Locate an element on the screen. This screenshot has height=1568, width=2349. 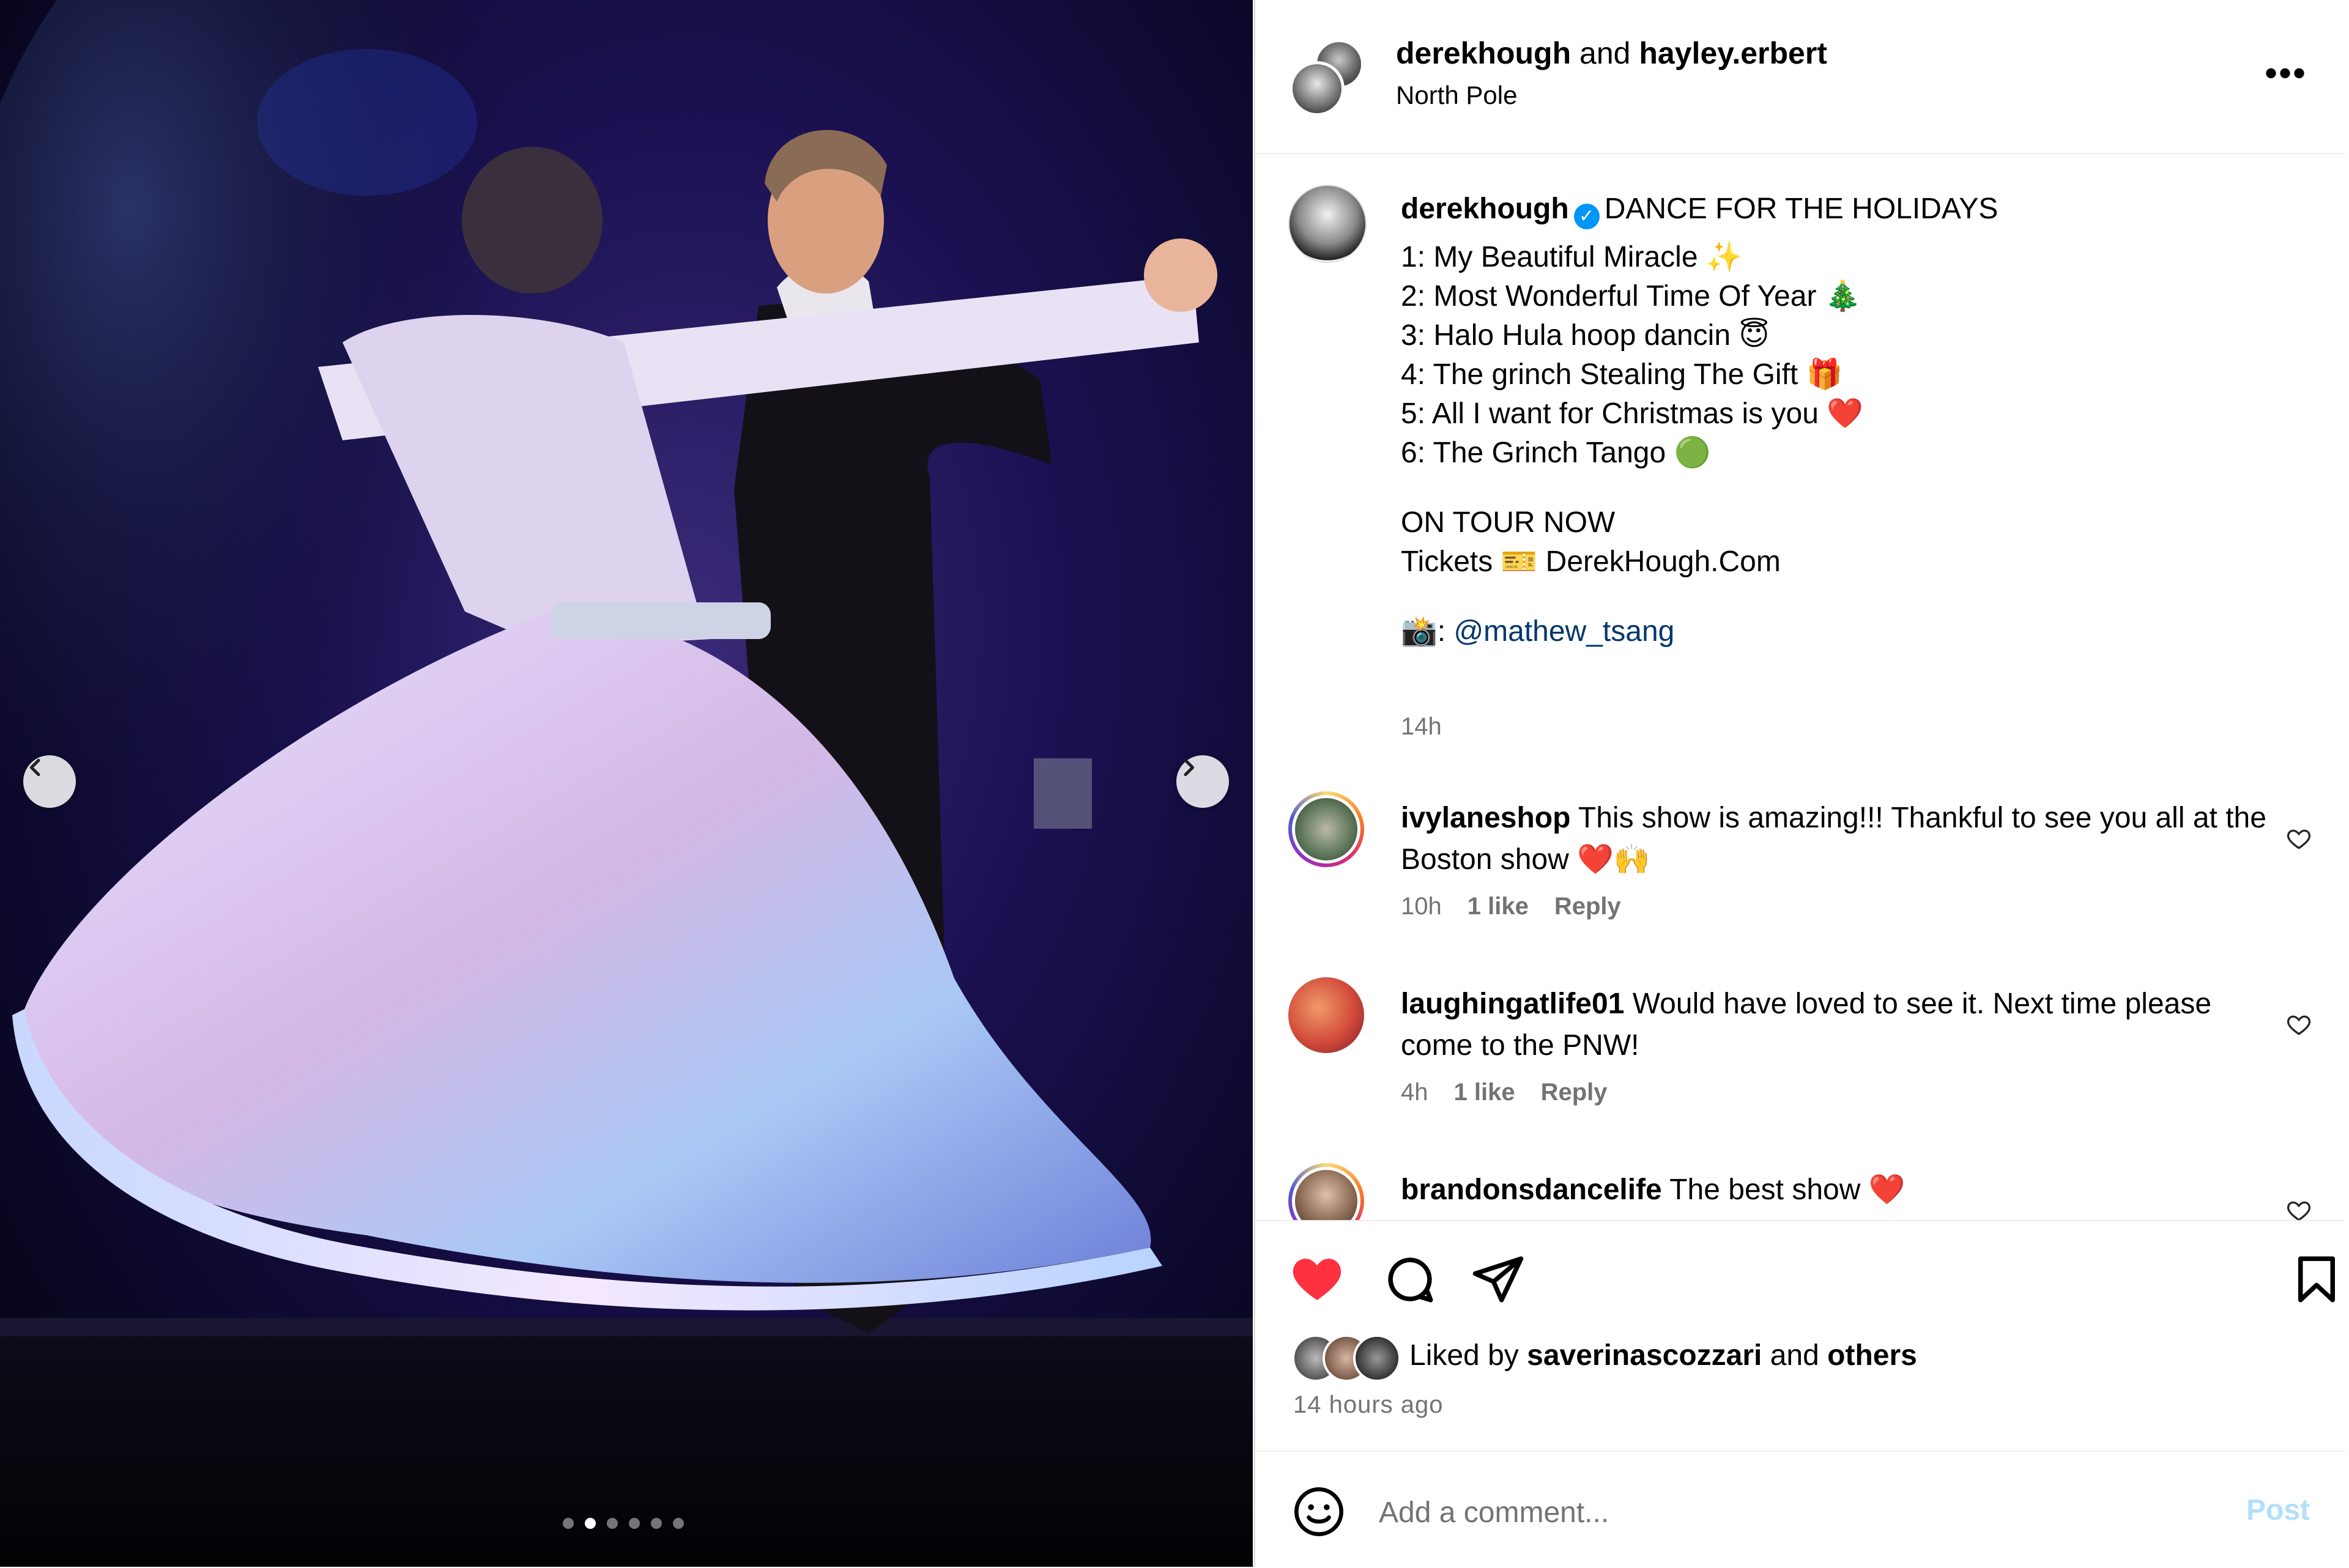
liked-by-joiner: and is located at coordinates (1794, 1355).